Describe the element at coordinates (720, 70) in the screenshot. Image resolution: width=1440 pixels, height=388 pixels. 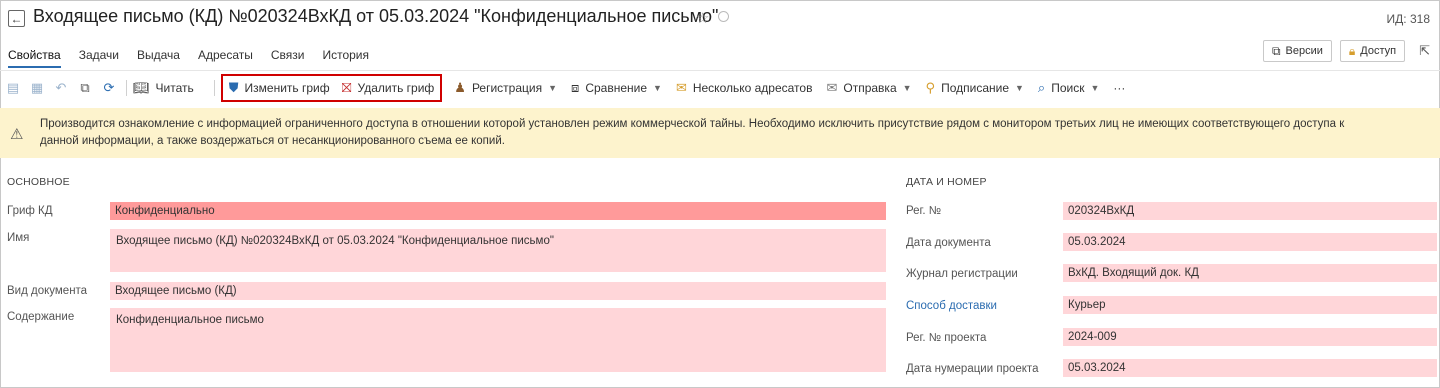
I see `tab-divider` at that location.